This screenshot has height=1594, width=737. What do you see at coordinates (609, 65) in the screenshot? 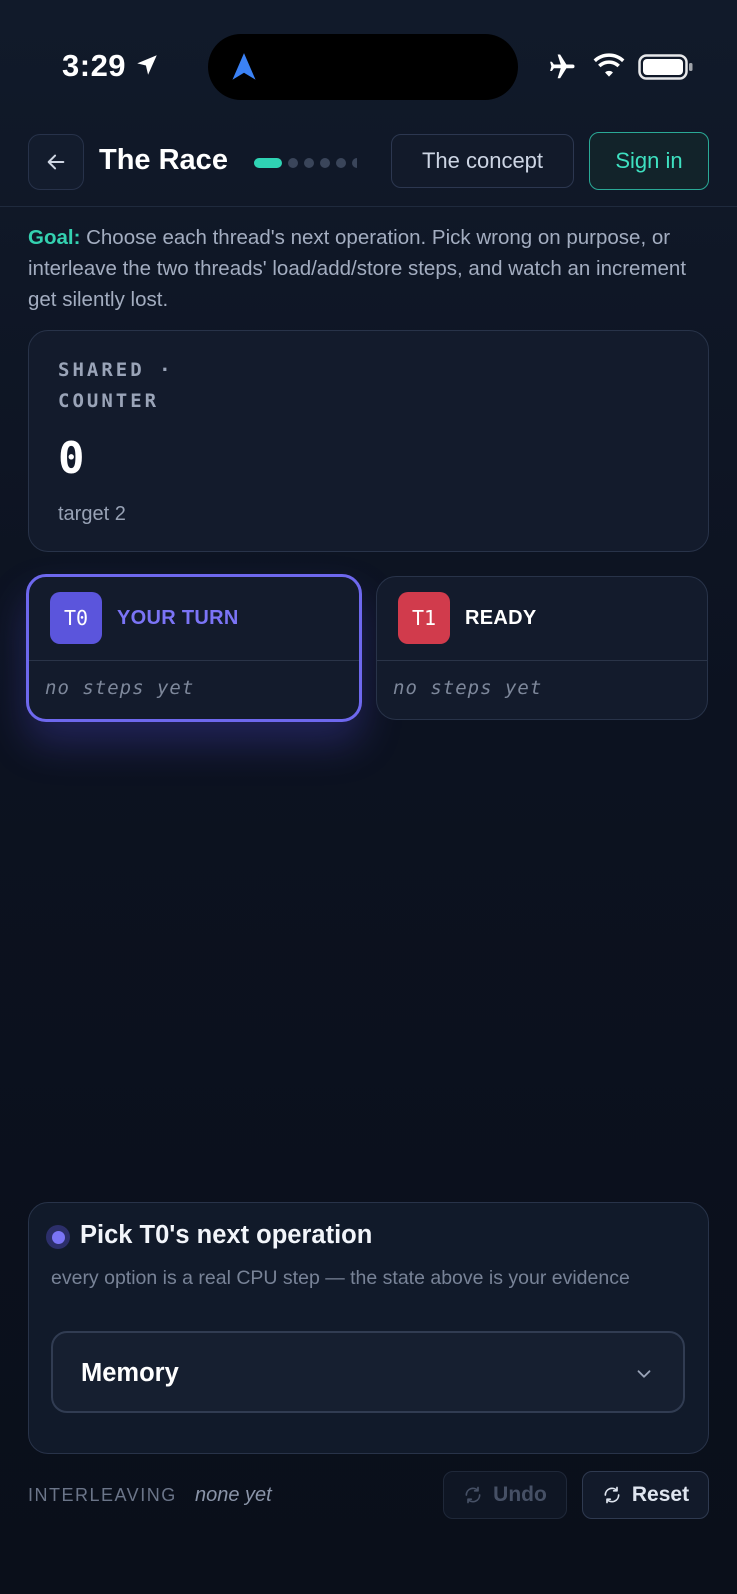
I see `wifi-icon` at bounding box center [609, 65].